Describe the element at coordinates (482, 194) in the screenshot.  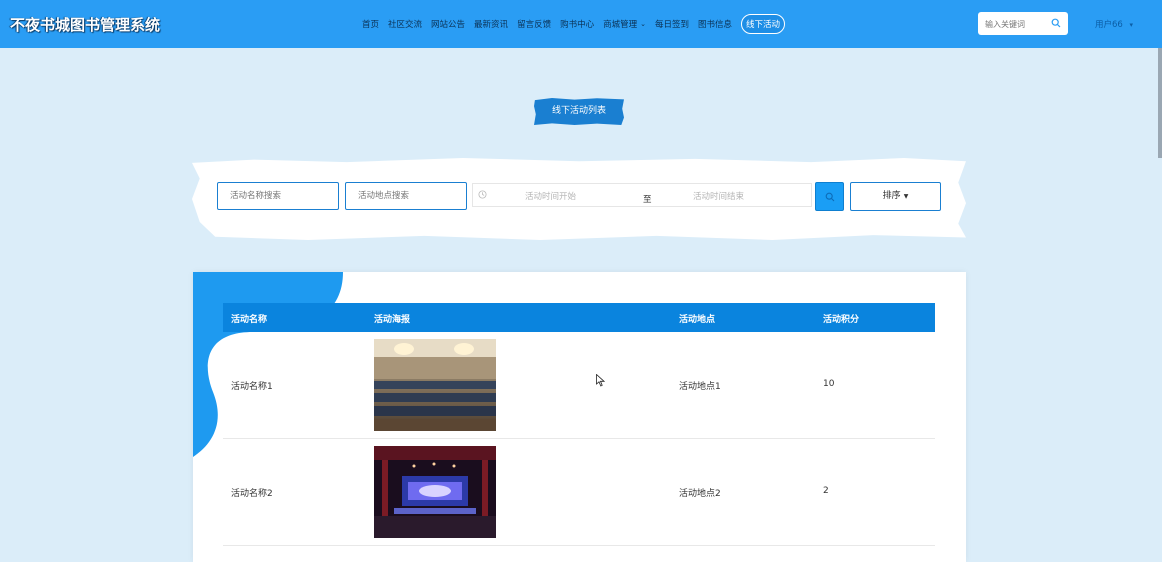
I see `clock-icon` at that location.